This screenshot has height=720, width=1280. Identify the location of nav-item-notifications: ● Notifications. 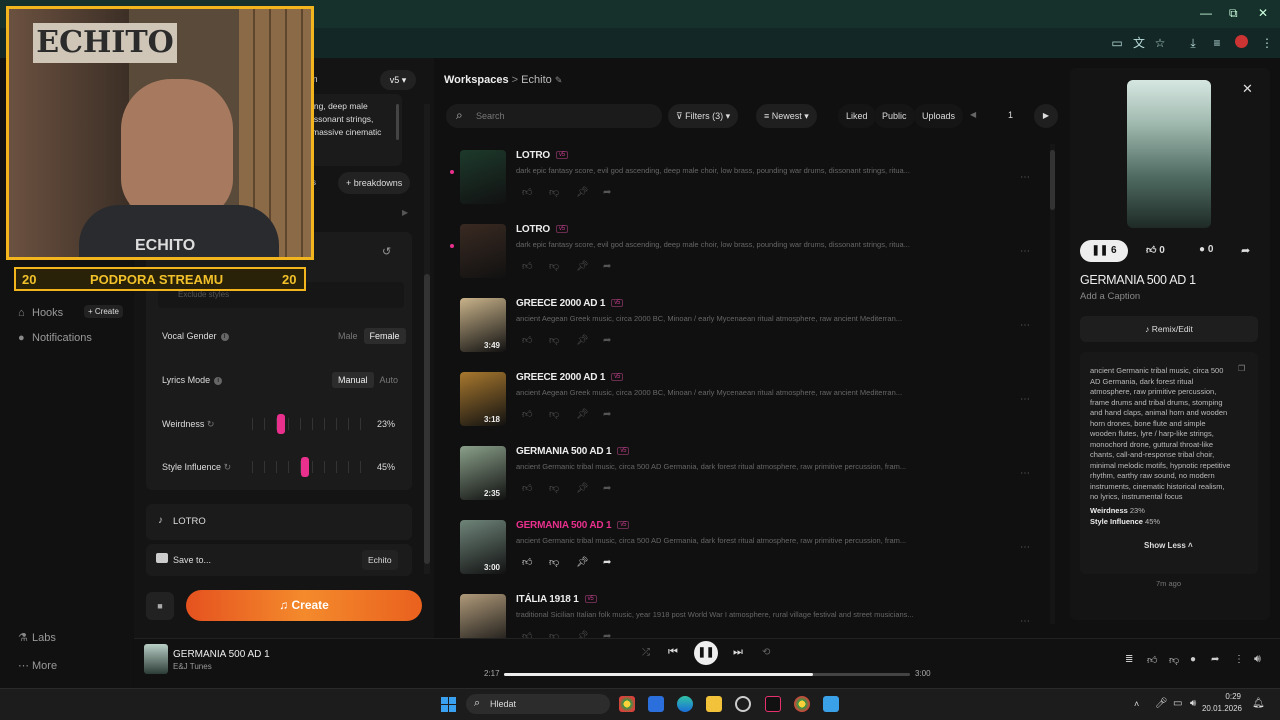
(55, 338).